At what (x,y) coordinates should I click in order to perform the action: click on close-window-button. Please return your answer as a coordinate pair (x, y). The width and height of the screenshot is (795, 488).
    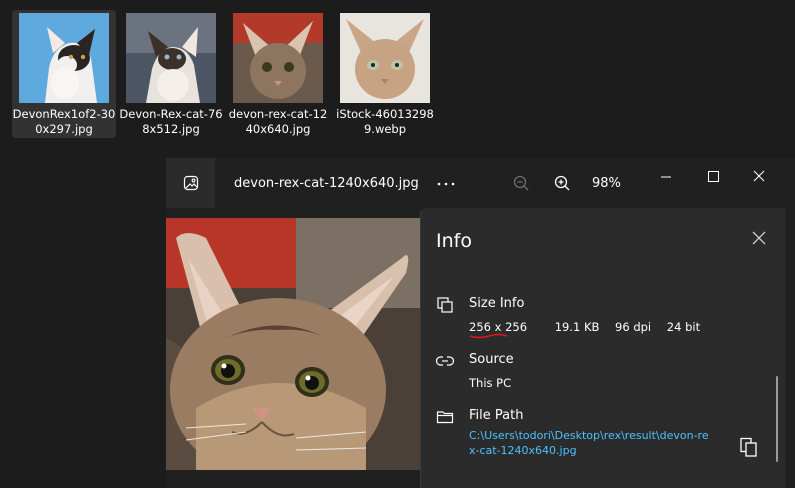
    Looking at the image, I should click on (759, 177).